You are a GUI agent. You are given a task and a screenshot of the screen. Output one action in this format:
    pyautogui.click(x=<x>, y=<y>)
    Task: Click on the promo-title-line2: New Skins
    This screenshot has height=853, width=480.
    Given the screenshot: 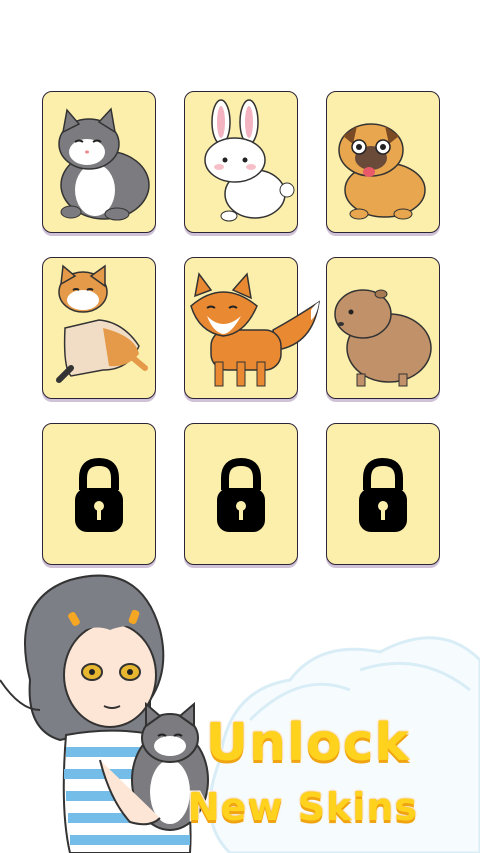 What is the action you would take?
    pyautogui.click(x=302, y=807)
    